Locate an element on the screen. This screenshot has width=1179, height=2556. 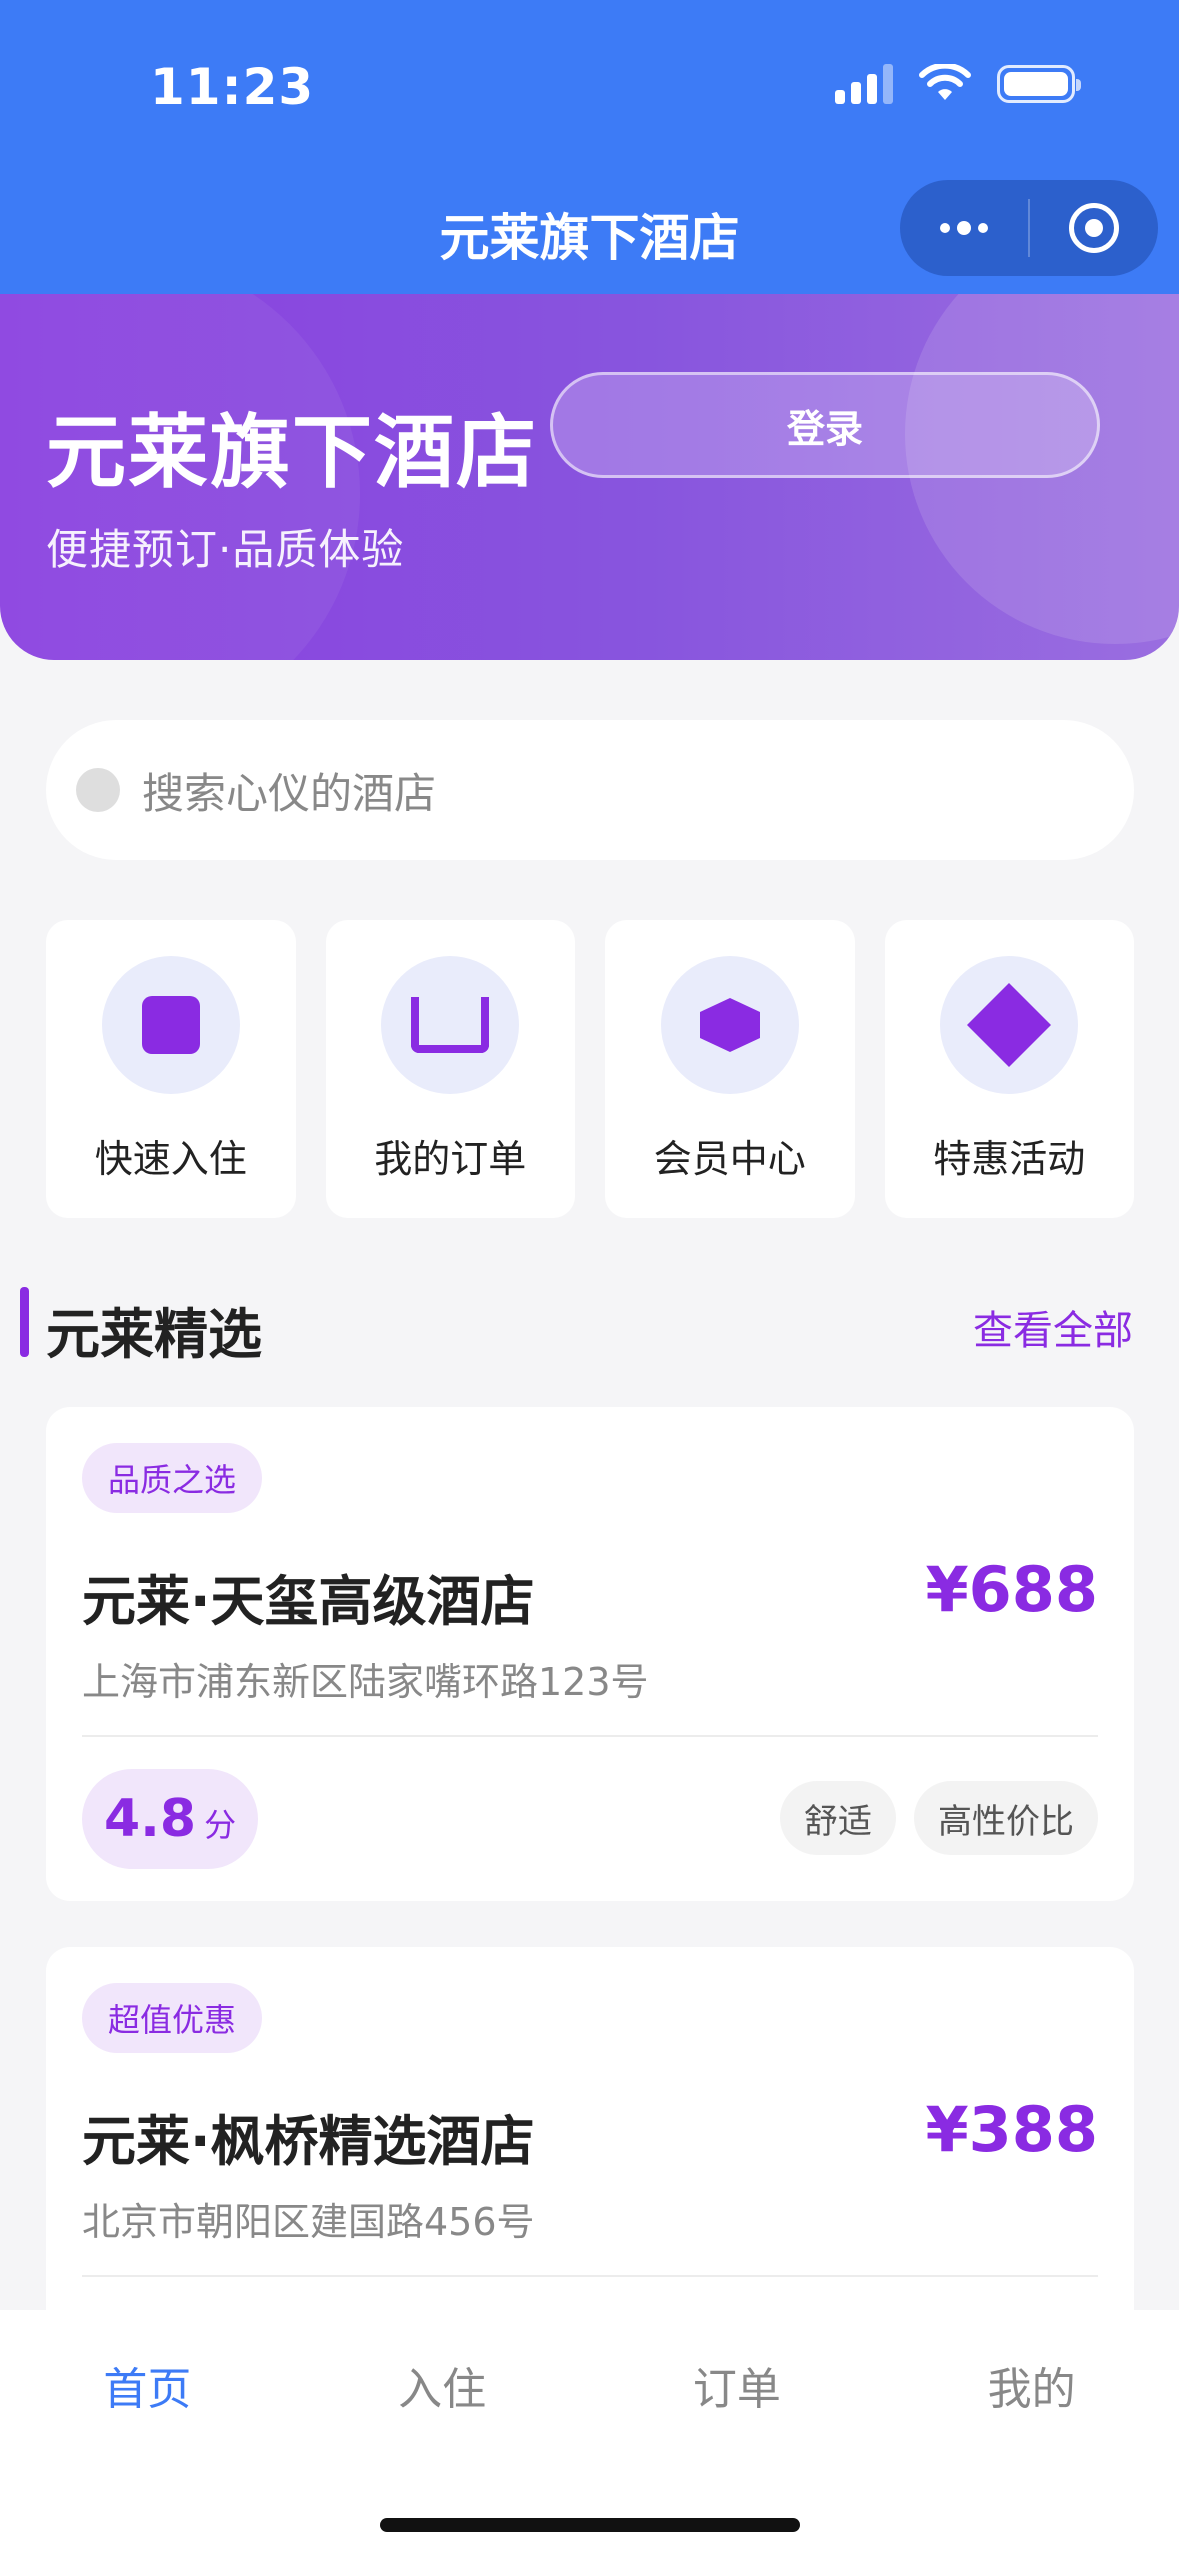
rating-unit: 分 is located at coordinates (220, 1825).